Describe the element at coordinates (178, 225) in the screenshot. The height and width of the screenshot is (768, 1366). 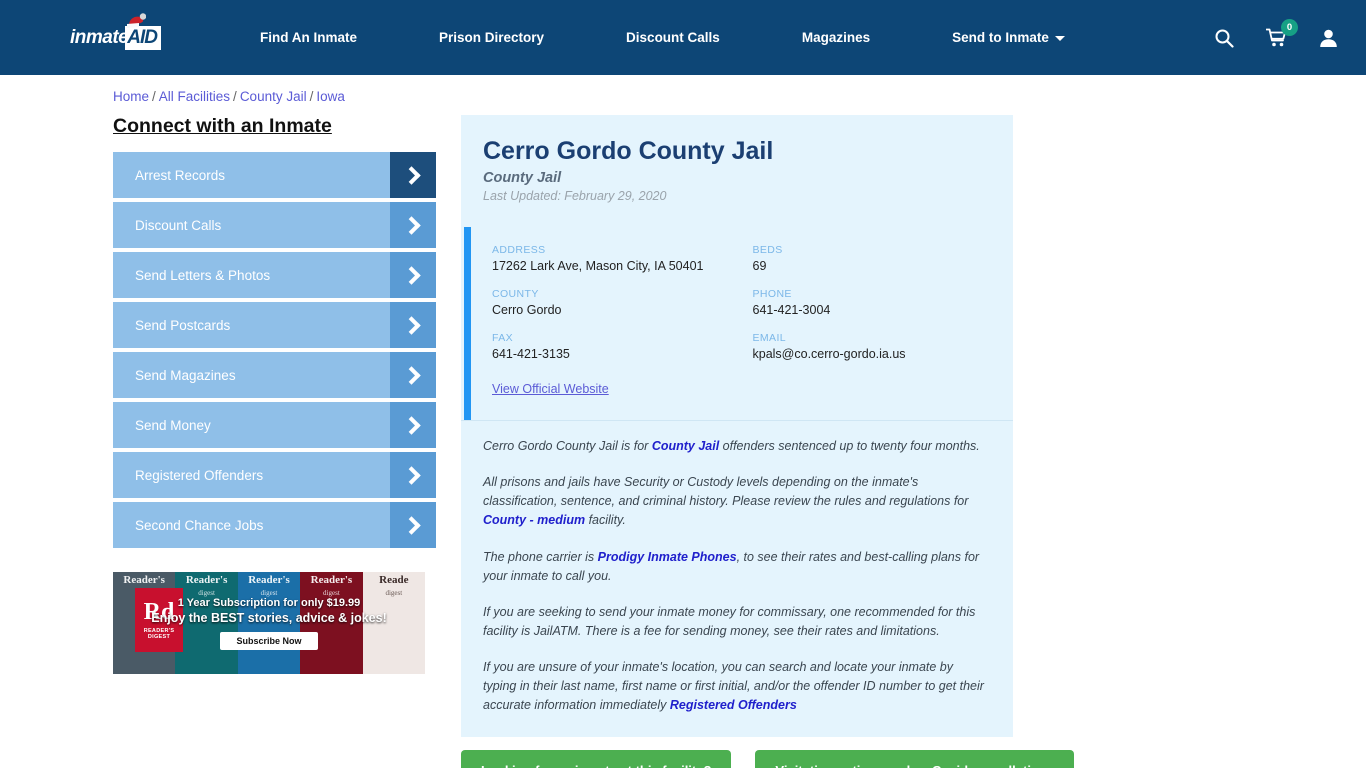
I see `sidebar-item-label: Discount Calls` at that location.